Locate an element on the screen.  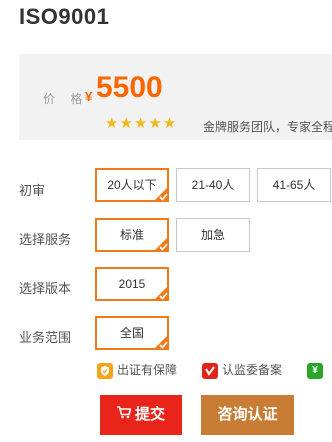
option-label: 加急 is located at coordinates (212, 235).